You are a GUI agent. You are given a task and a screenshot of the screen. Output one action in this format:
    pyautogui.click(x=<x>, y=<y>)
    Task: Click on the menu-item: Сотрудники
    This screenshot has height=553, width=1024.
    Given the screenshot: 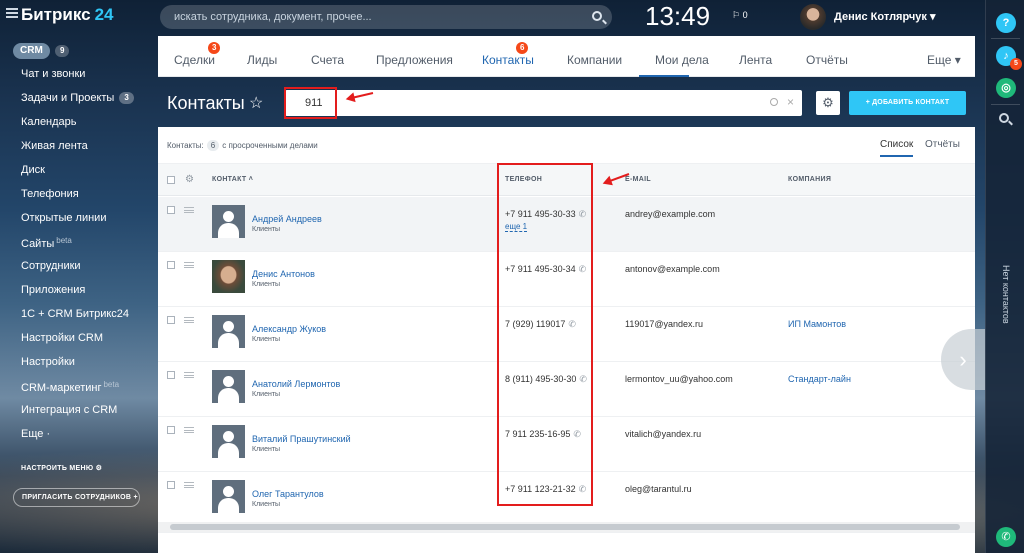 What is the action you would take?
    pyautogui.click(x=51, y=266)
    